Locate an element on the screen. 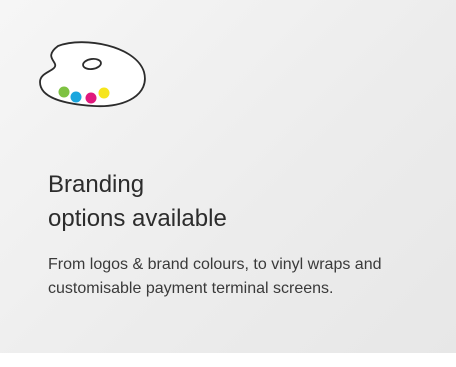 This screenshot has height=367, width=456. card-title: Branding options available is located at coordinates (228, 202).